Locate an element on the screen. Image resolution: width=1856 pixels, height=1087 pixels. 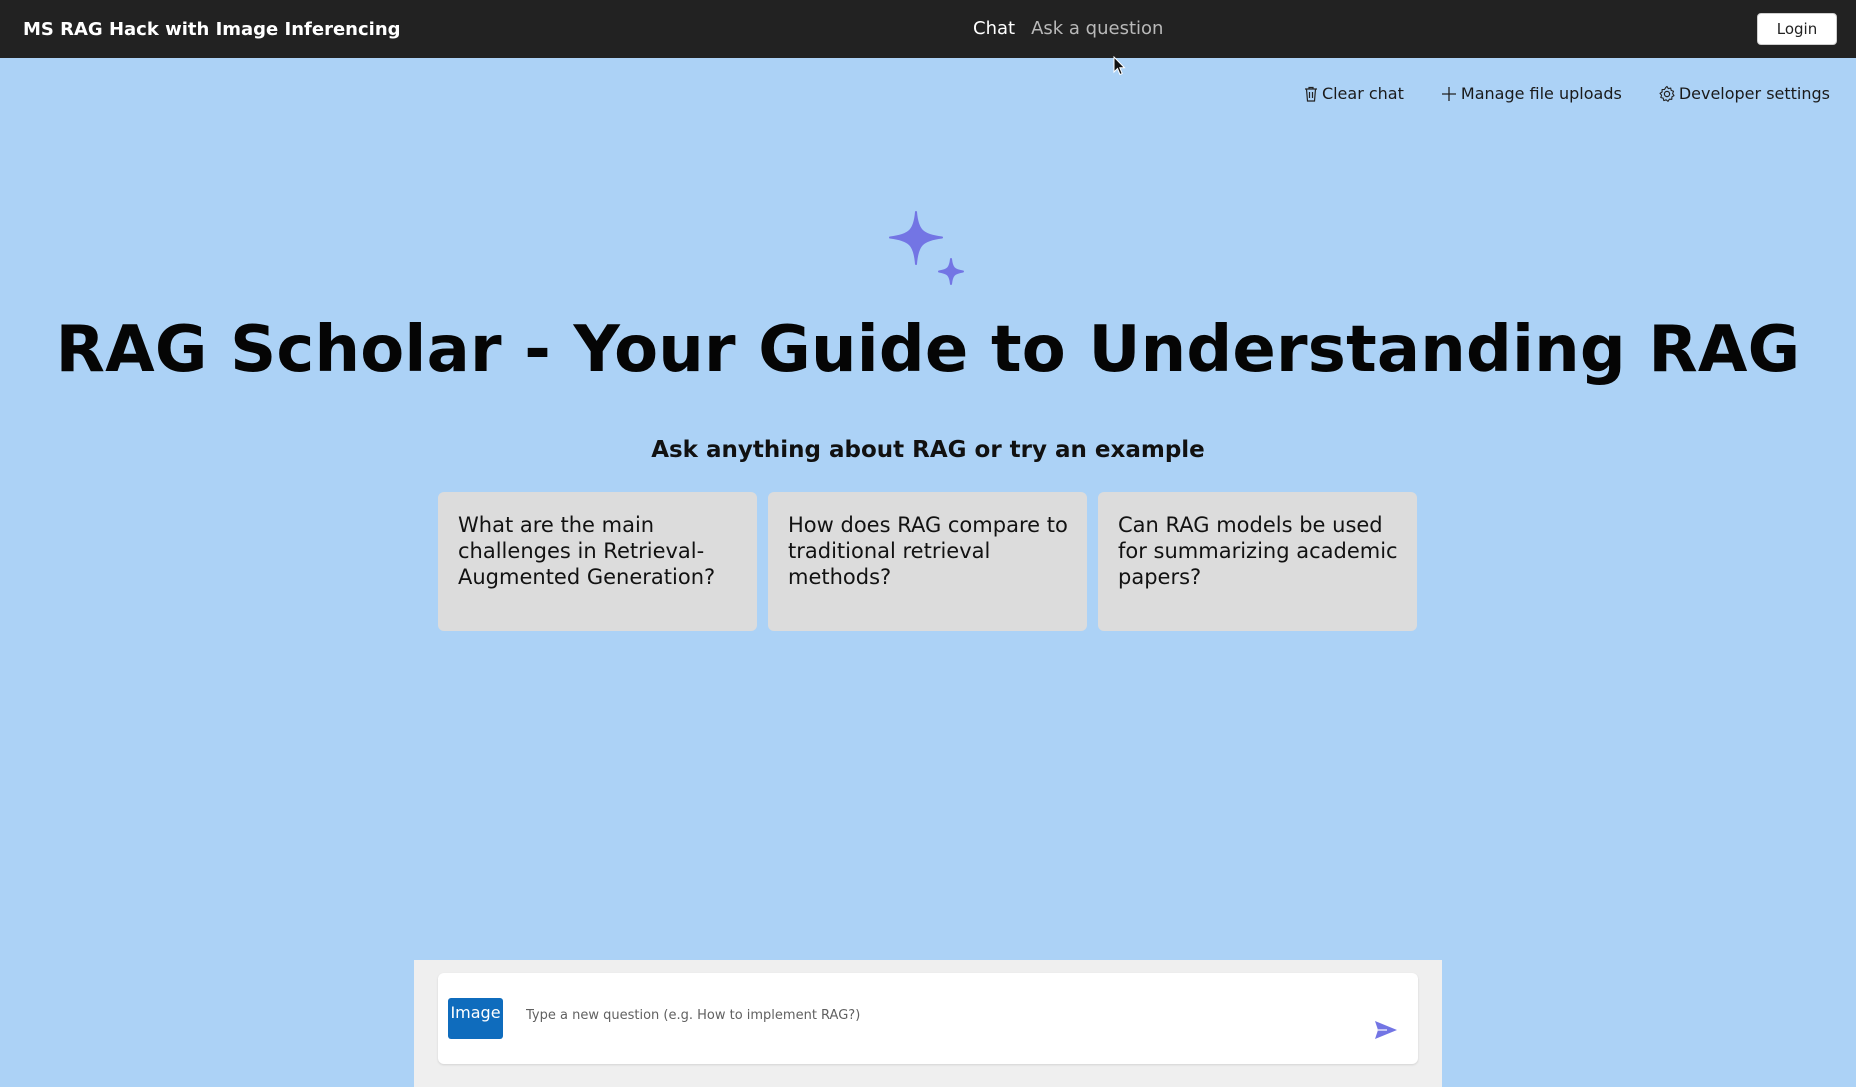
app-title: MS RAG Hack with Image Inferencing is located at coordinates (212, 29).